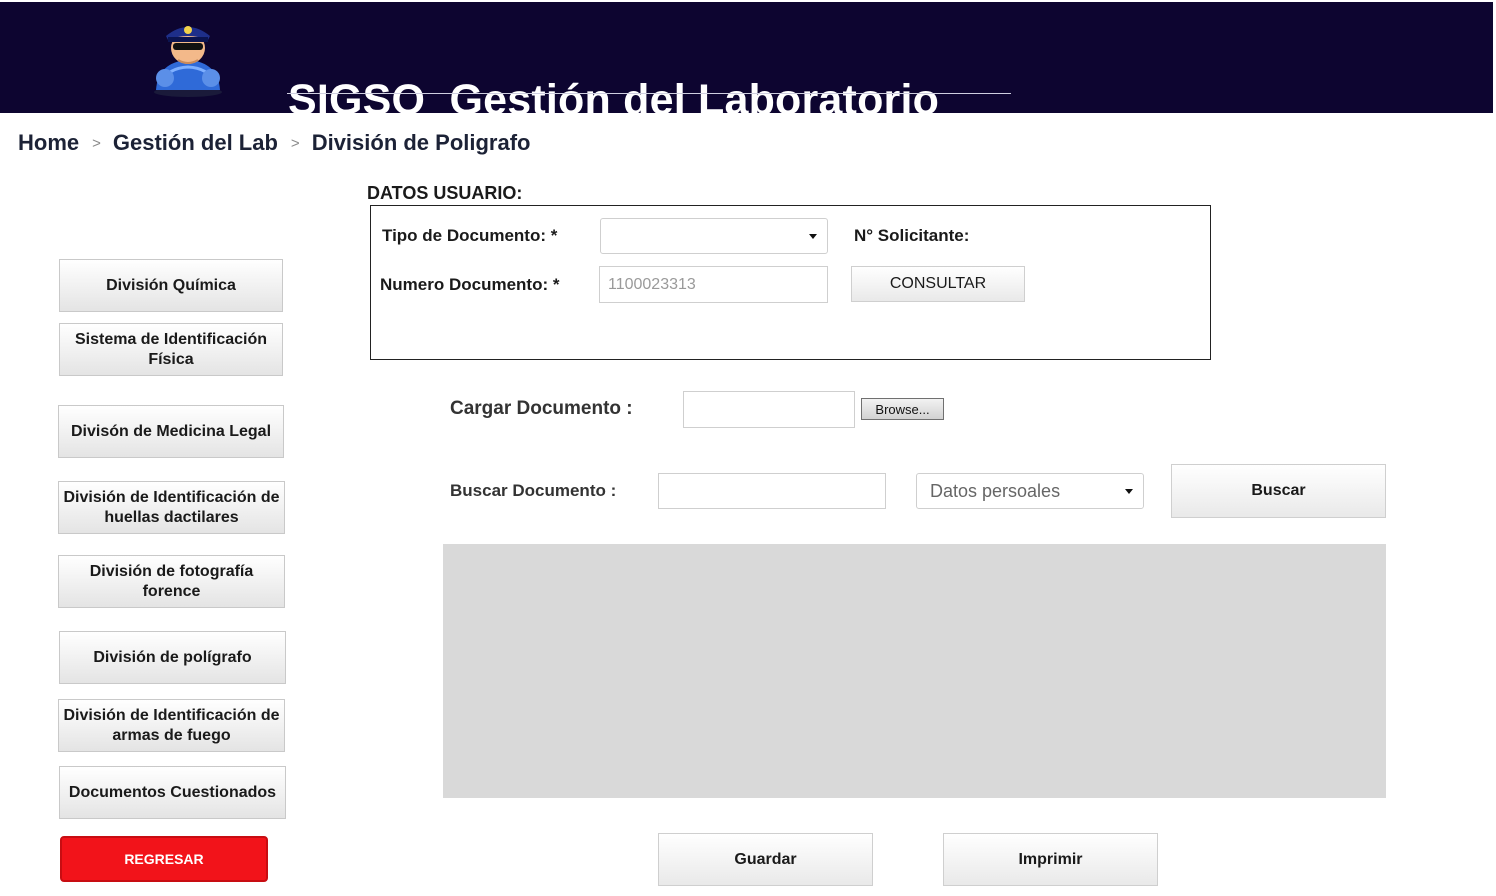 This screenshot has width=1496, height=896. What do you see at coordinates (470, 284) in the screenshot?
I see `doc-number-label: Numero Documento: *` at bounding box center [470, 284].